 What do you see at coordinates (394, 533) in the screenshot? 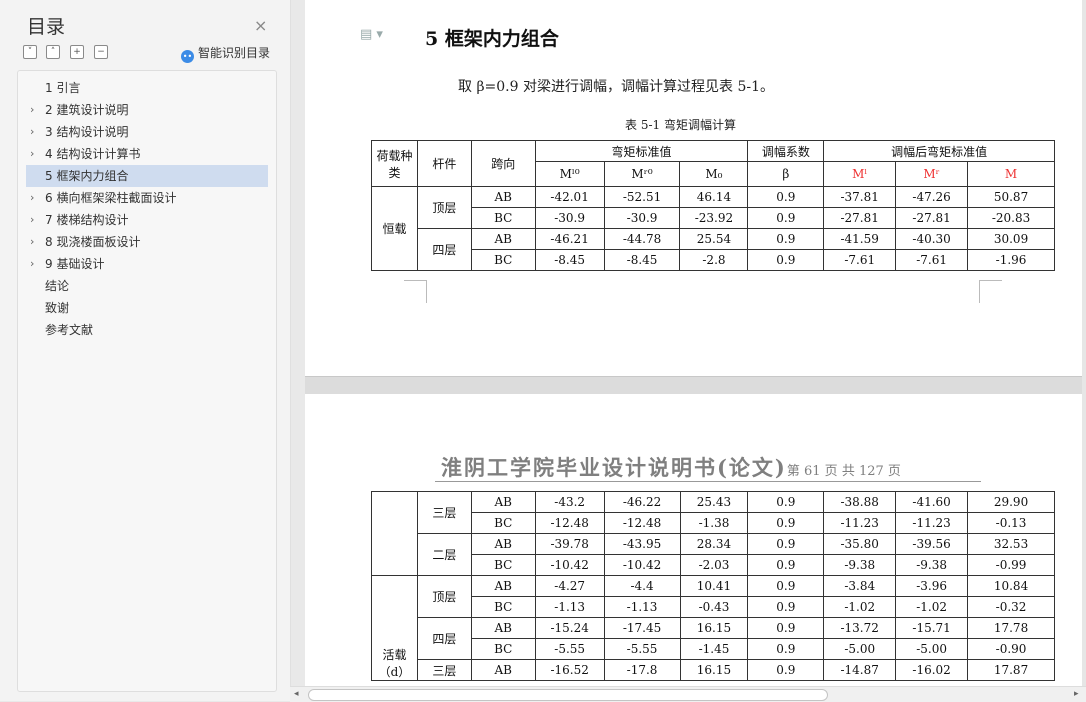
I see `load-type-cell` at bounding box center [394, 533].